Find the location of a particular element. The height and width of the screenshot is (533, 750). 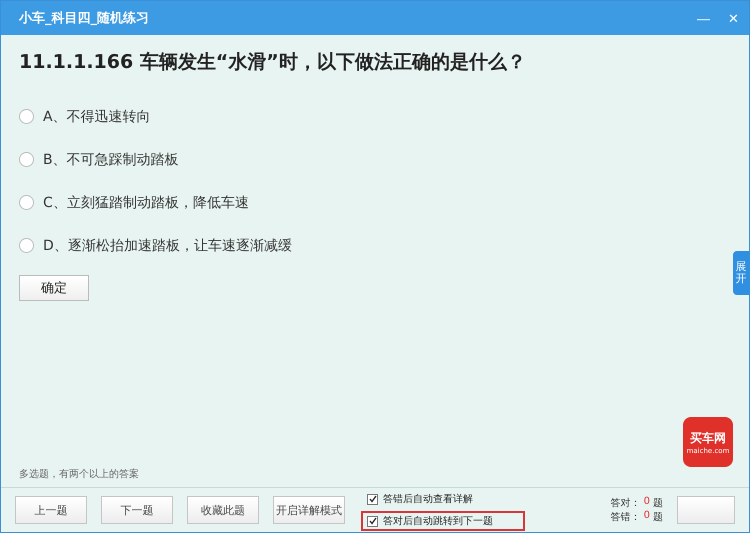

logo-title: 买车网 is located at coordinates (708, 438).